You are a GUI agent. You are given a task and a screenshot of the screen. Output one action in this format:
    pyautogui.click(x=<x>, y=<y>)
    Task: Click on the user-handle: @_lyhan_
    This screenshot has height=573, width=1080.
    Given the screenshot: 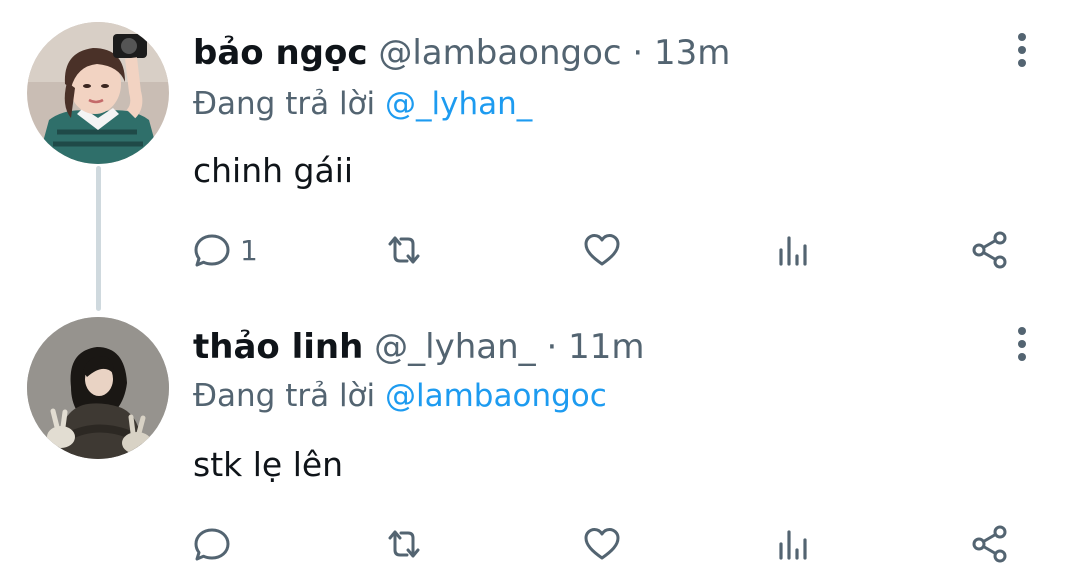 What is the action you would take?
    pyautogui.click(x=455, y=347)
    